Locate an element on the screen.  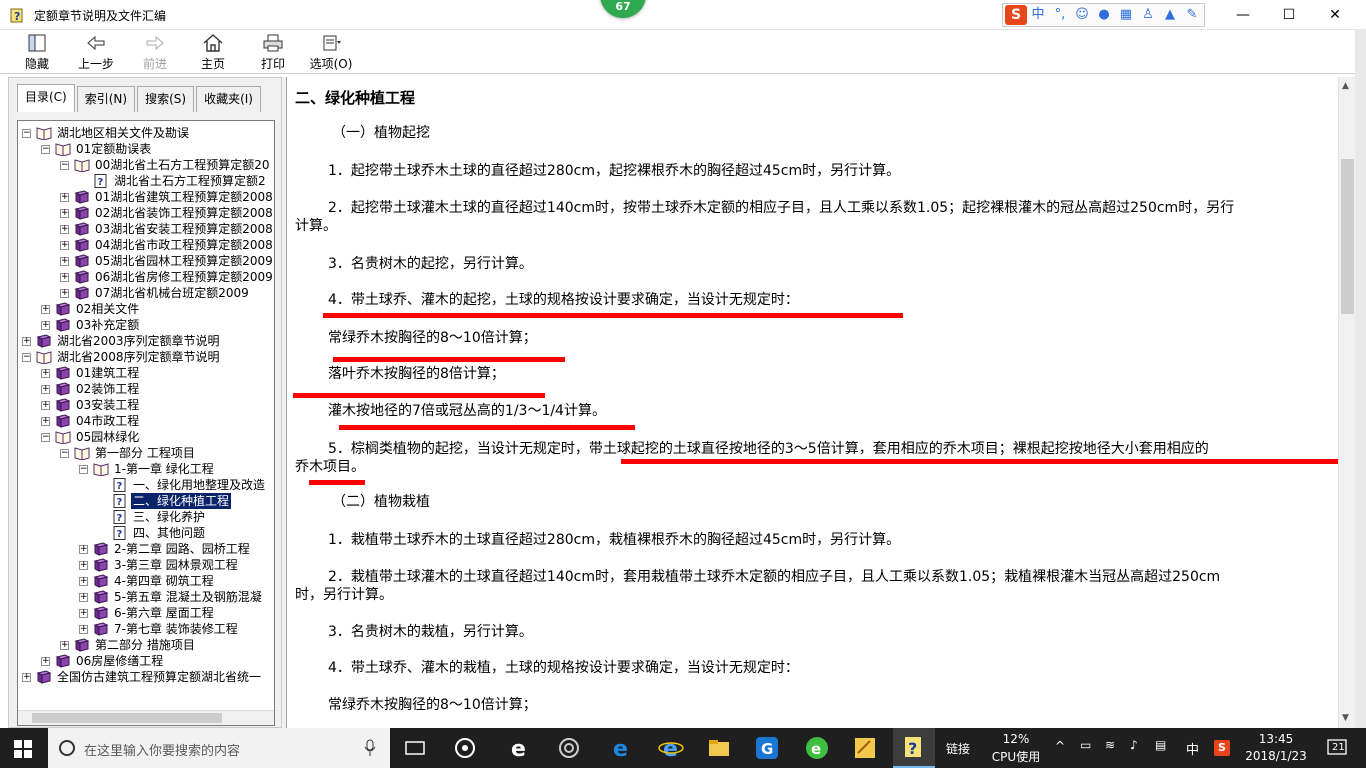
content-scroll-thumb is located at coordinates (1347, 236).